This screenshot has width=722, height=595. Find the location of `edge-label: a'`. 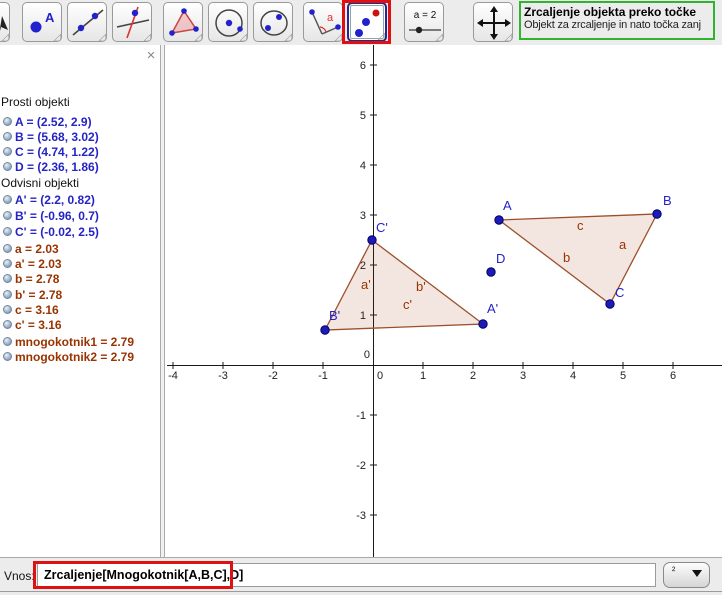

edge-label: a' is located at coordinates (366, 284).